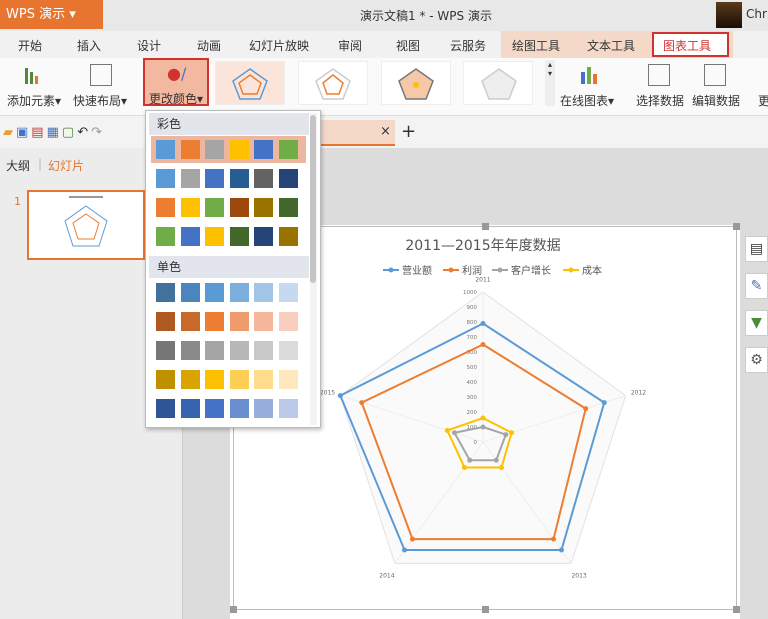 The image size is (768, 619). Describe the element at coordinates (23, 132) in the screenshot. I see `save-icon: ▣` at that location.